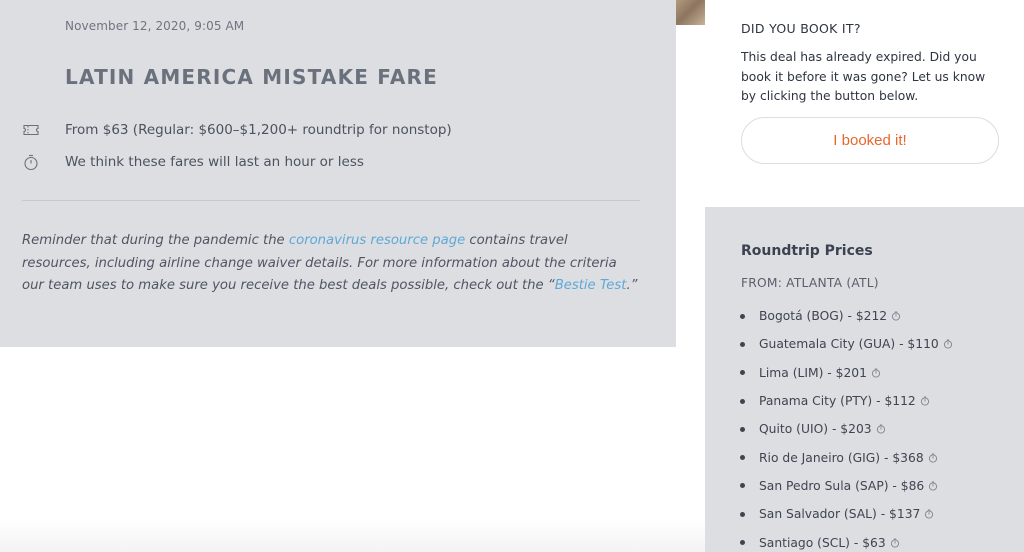 The width and height of the screenshot is (1024, 552). Describe the element at coordinates (331, 200) in the screenshot. I see `divider` at that location.